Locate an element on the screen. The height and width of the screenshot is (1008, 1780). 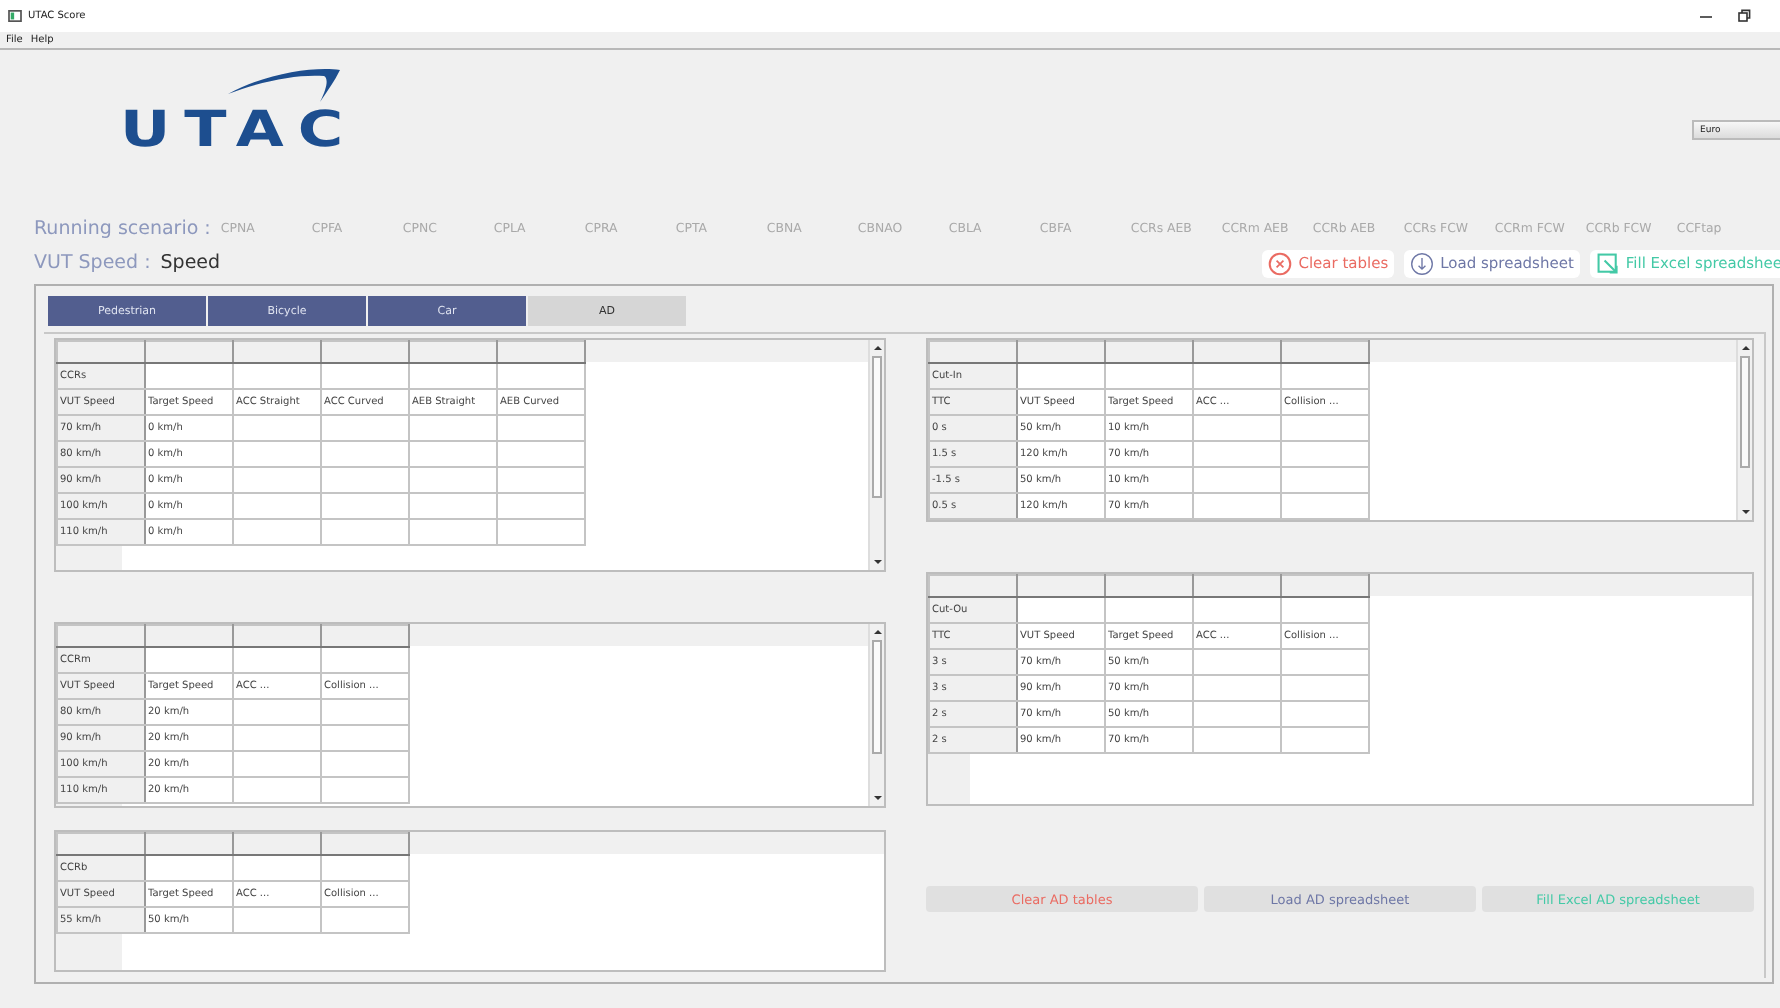
vut-speed-label: VUT Speed : is located at coordinates (92, 263).